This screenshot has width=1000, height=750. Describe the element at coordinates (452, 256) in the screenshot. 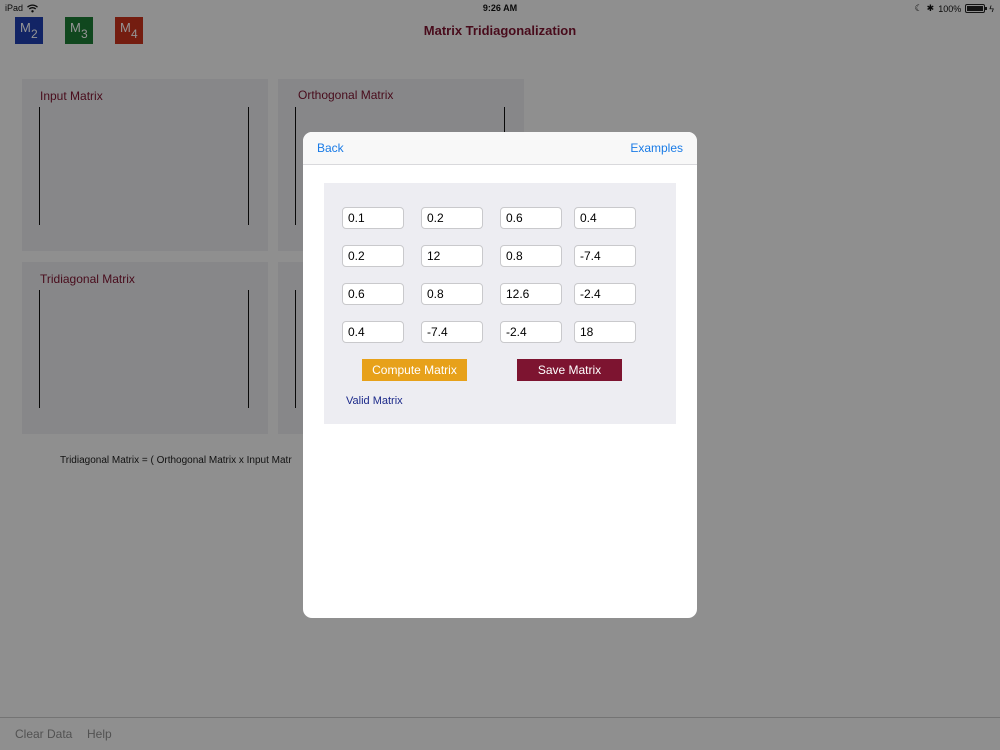

I see `matrix-cell-input: 12` at that location.